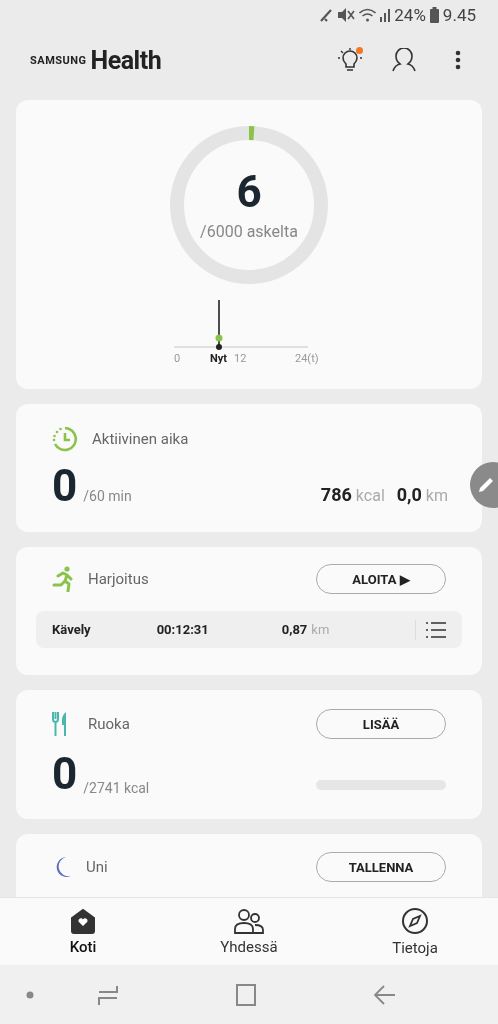 The image size is (498, 1024). Describe the element at coordinates (307, 358) in the screenshot. I see `axis-label: 24(t)` at that location.